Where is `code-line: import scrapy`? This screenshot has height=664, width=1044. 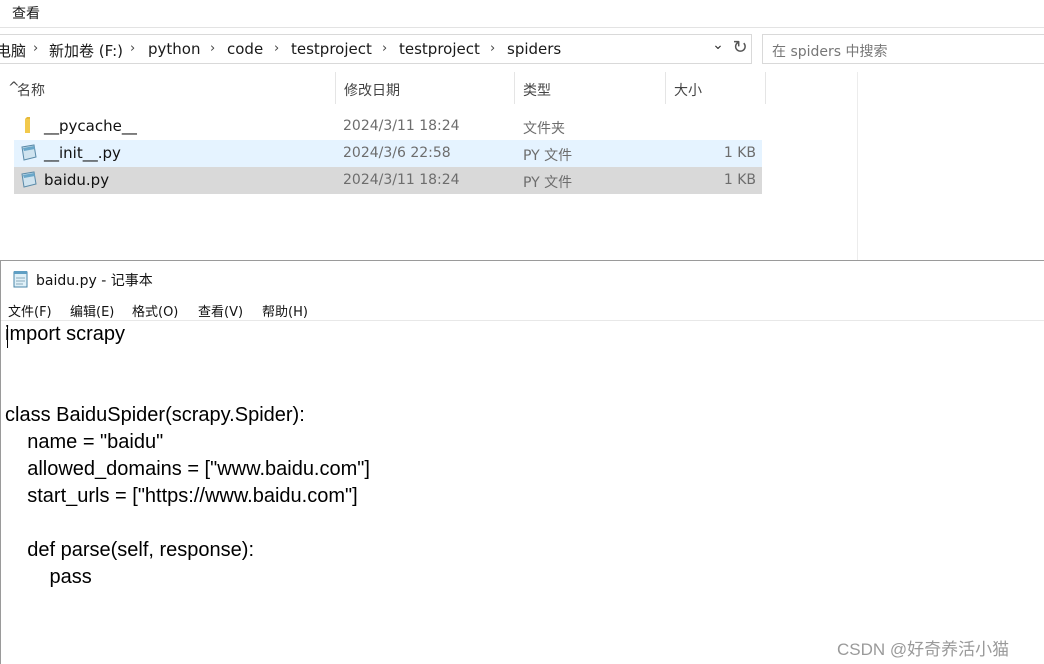
code-line: import scrapy is located at coordinates (65, 334).